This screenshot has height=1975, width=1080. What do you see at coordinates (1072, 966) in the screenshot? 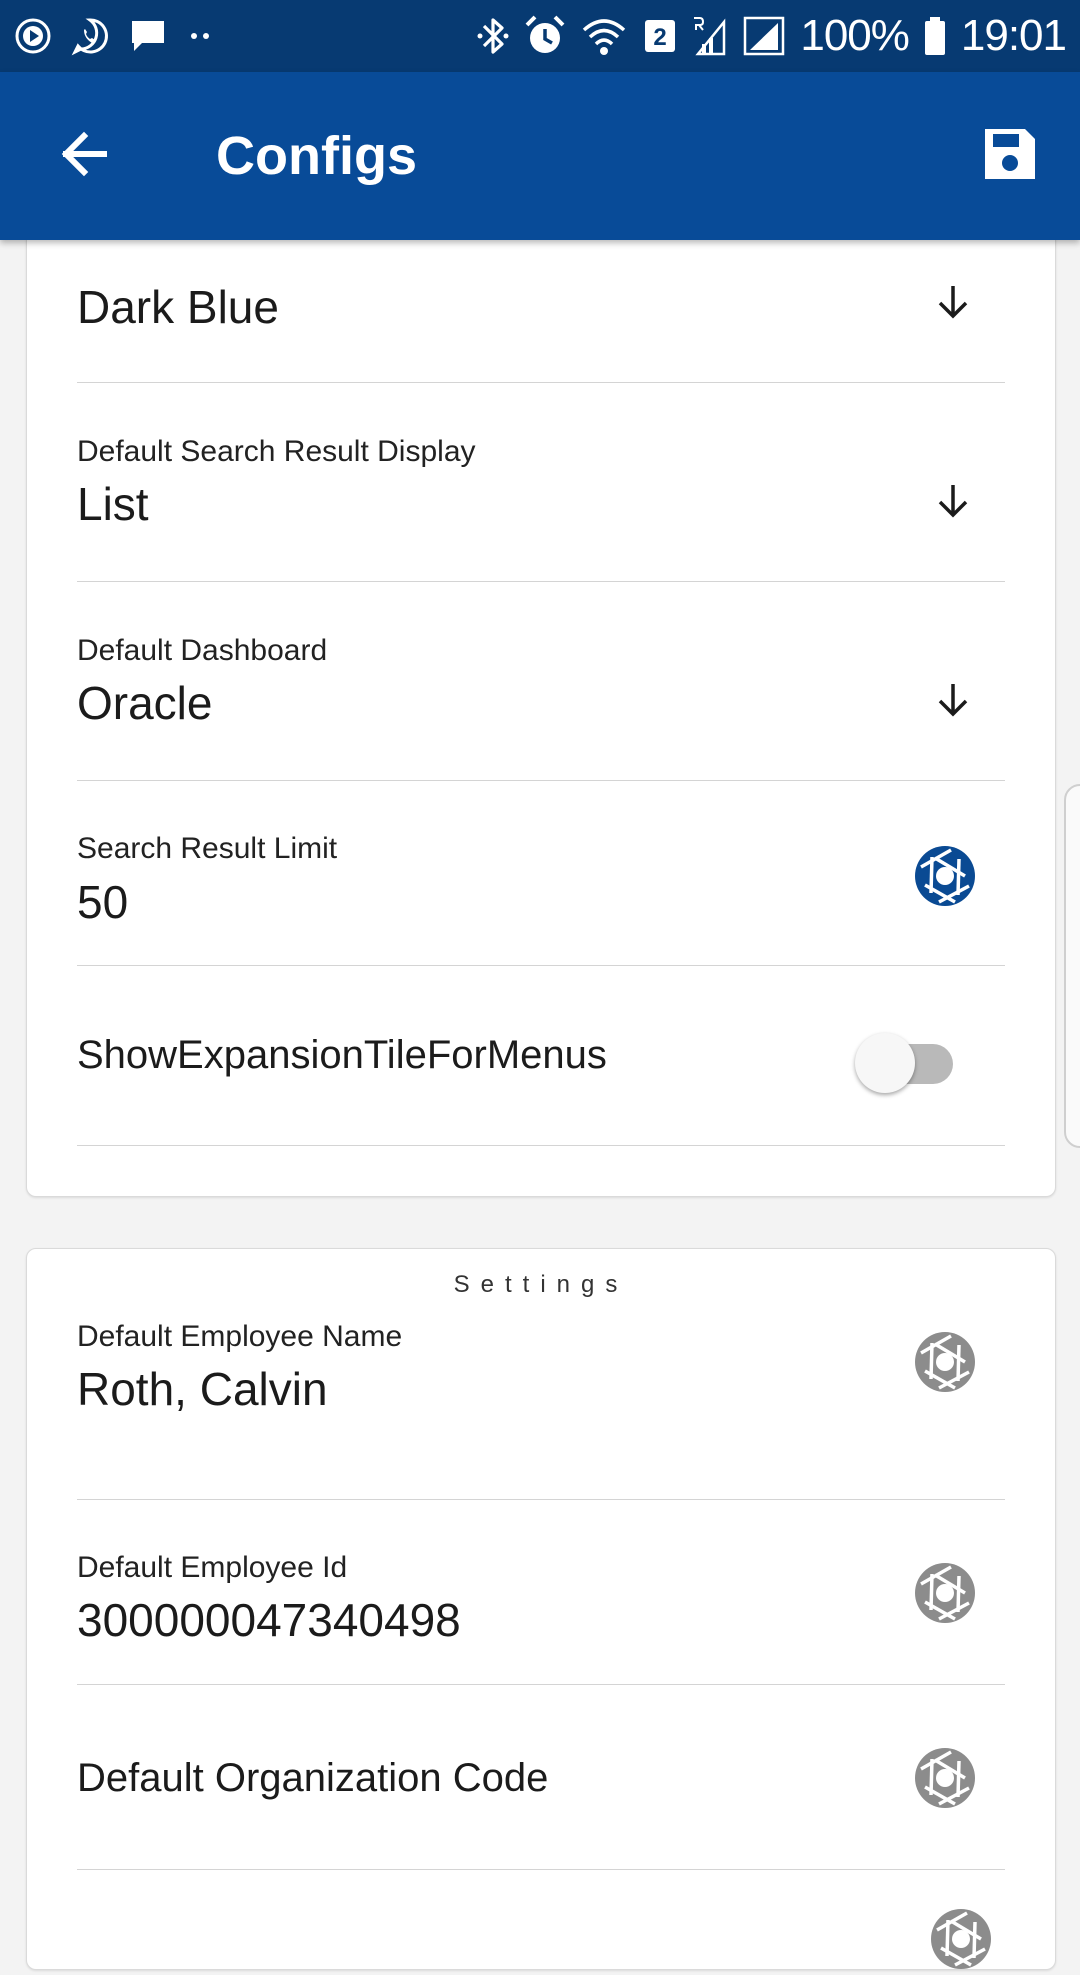
I see `edge-panel-handle` at bounding box center [1072, 966].